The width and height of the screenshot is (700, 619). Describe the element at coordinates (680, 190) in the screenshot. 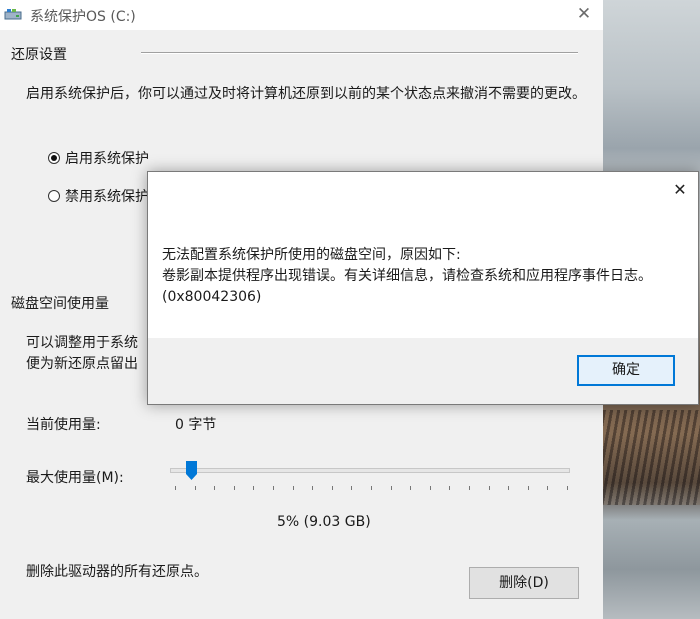

I see `dialog-close-button: ✕` at that location.